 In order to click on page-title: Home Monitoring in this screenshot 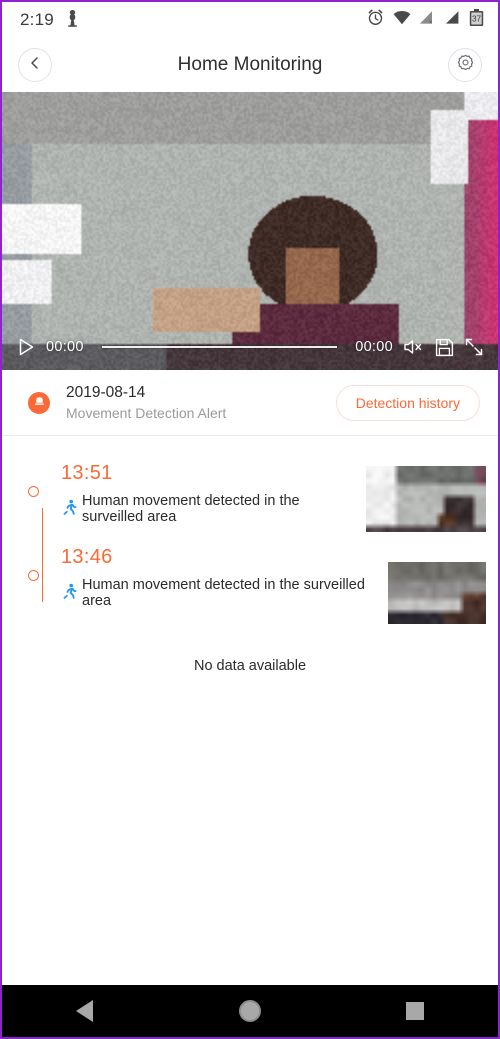, I will do `click(250, 64)`.